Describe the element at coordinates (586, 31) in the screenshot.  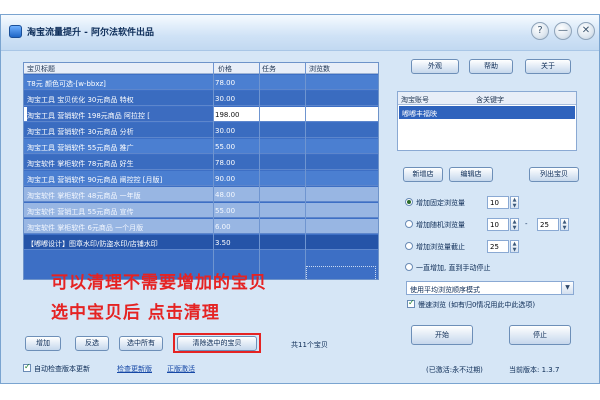
I see `close-icon: ✕` at that location.